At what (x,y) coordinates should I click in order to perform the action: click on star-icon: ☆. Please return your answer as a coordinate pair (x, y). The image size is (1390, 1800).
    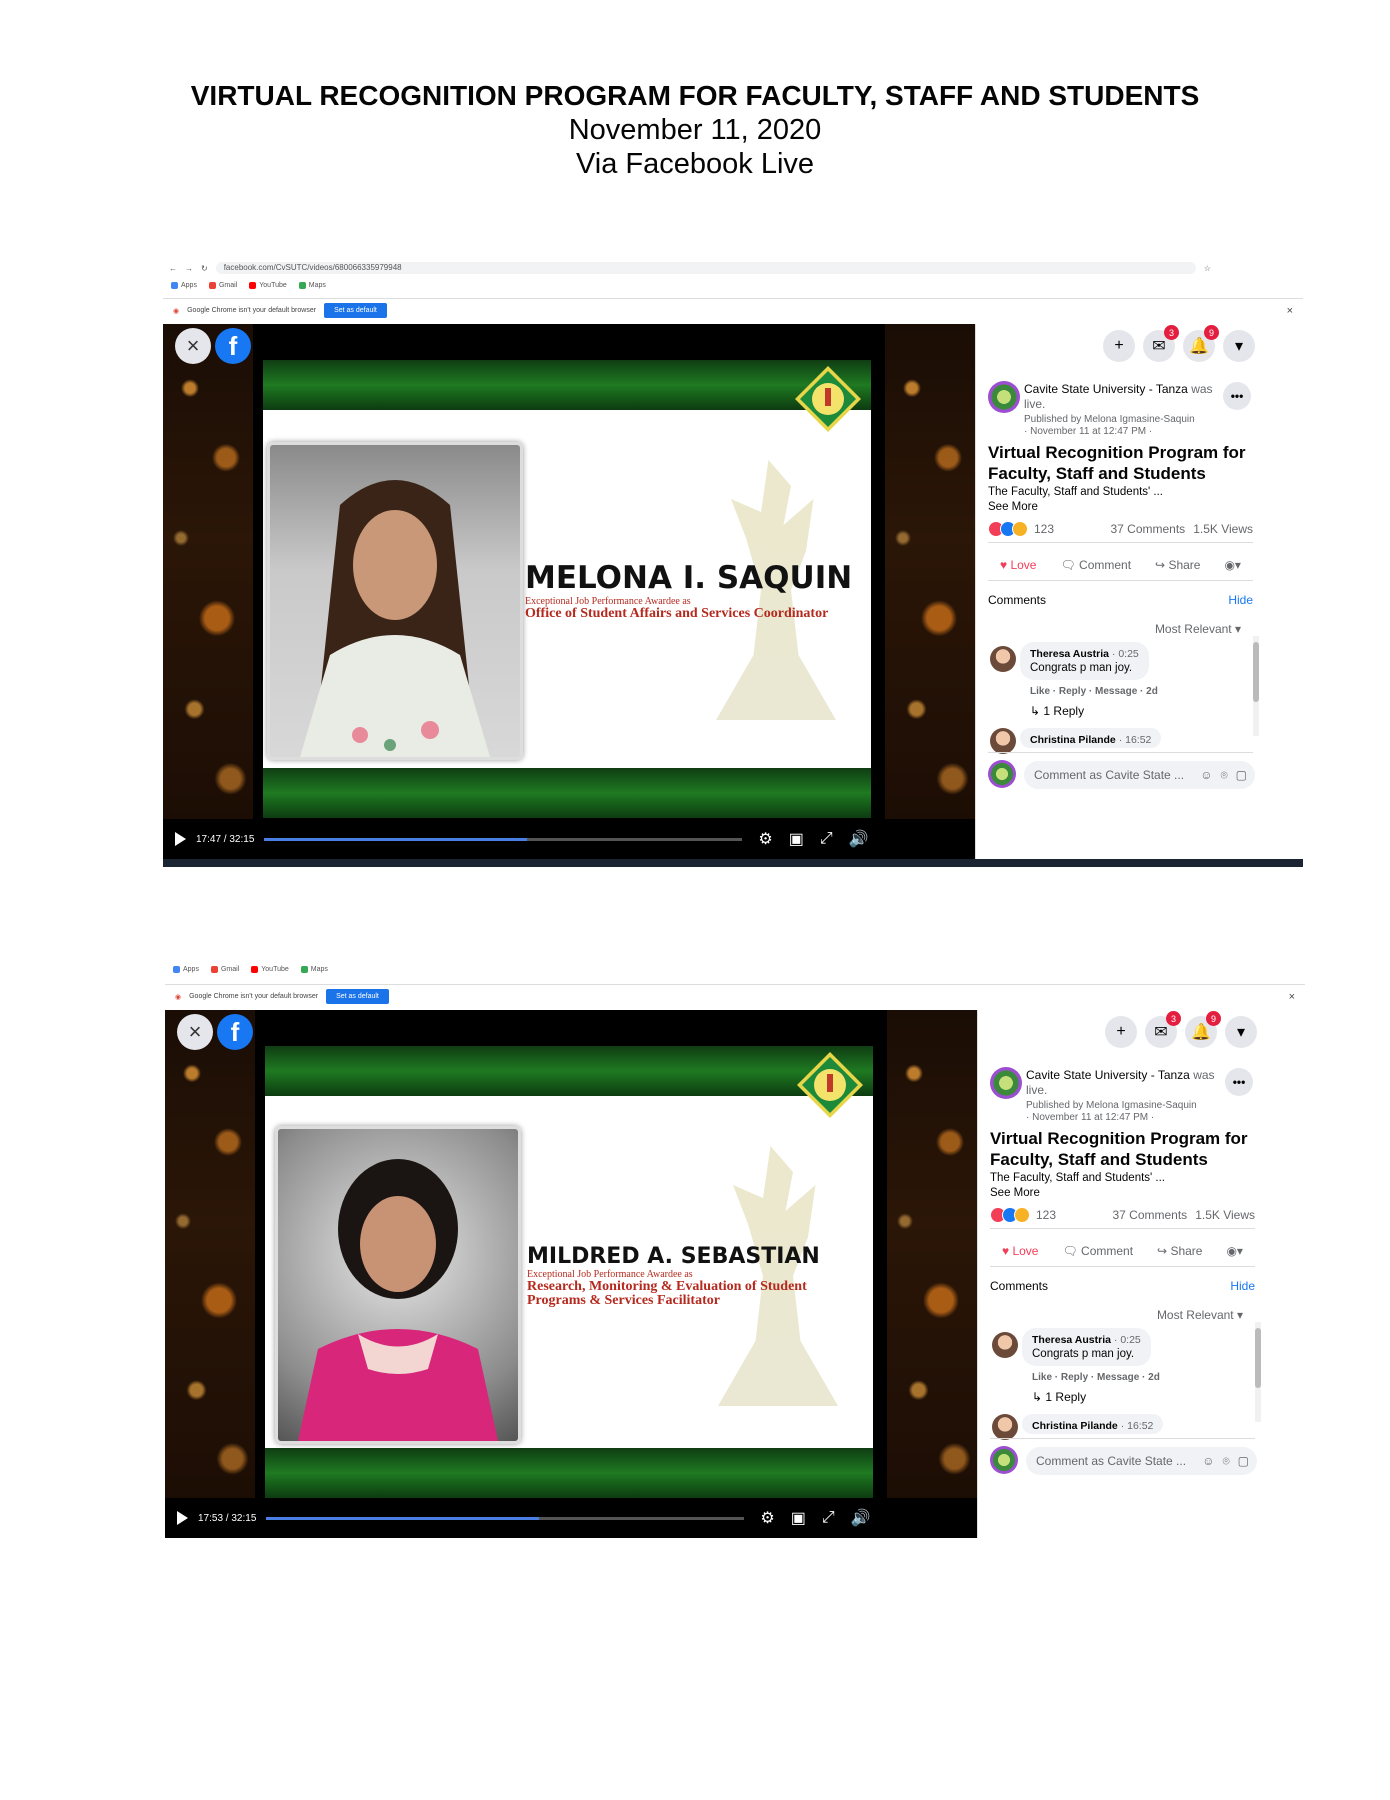
    Looking at the image, I should click on (1207, 268).